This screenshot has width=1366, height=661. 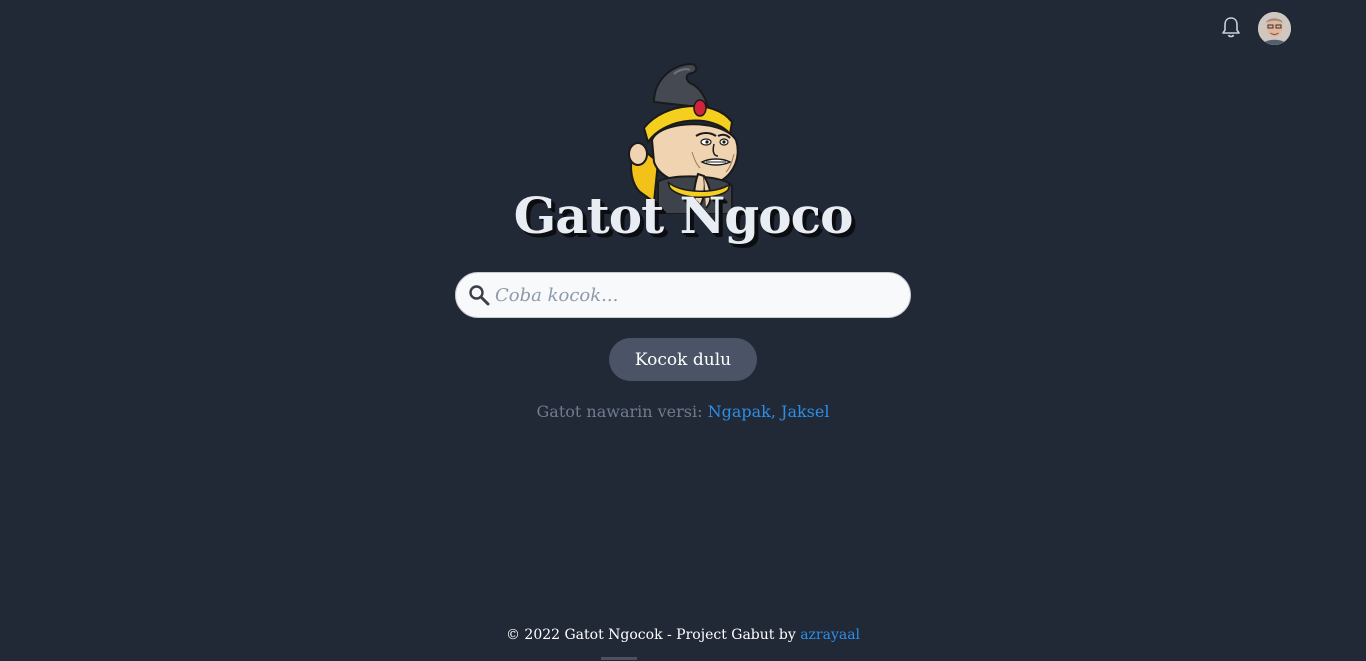 What do you see at coordinates (683, 359) in the screenshot?
I see `shake-button: Kocok dulu` at bounding box center [683, 359].